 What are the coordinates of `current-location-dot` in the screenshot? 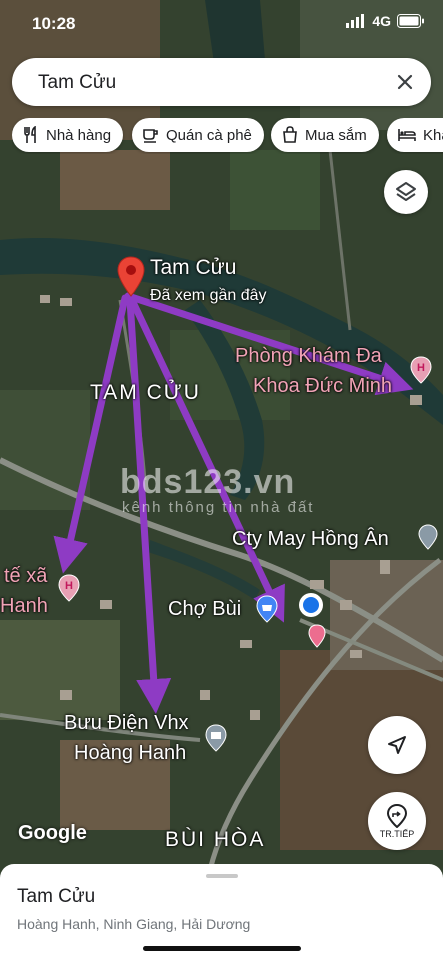 It's located at (311, 605).